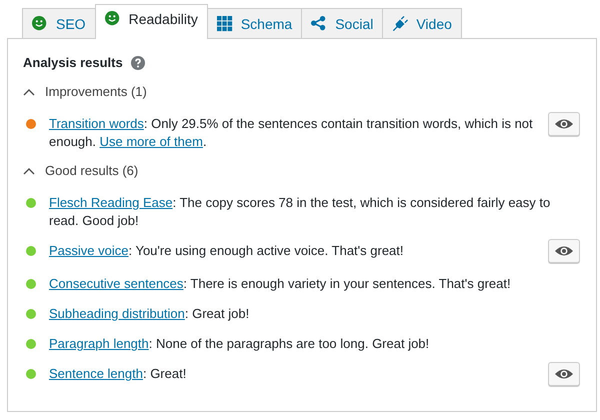  What do you see at coordinates (254, 23) in the screenshot?
I see `tab: Schema` at bounding box center [254, 23].